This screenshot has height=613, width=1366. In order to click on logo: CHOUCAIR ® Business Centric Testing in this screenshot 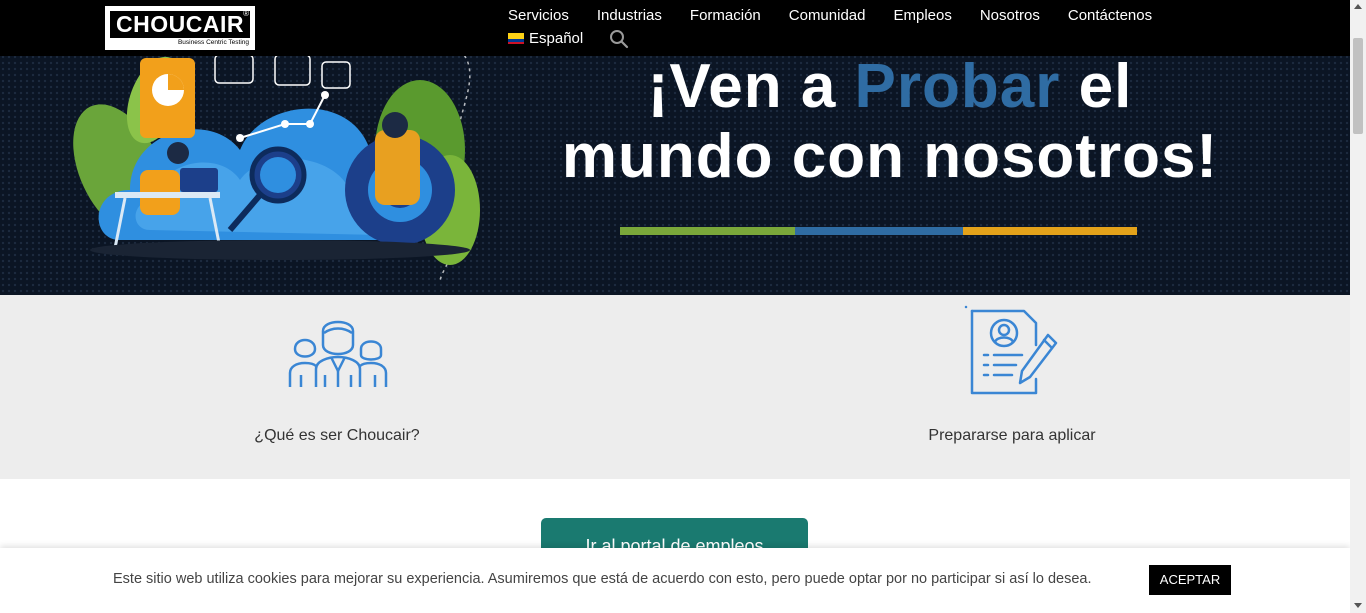, I will do `click(180, 28)`.